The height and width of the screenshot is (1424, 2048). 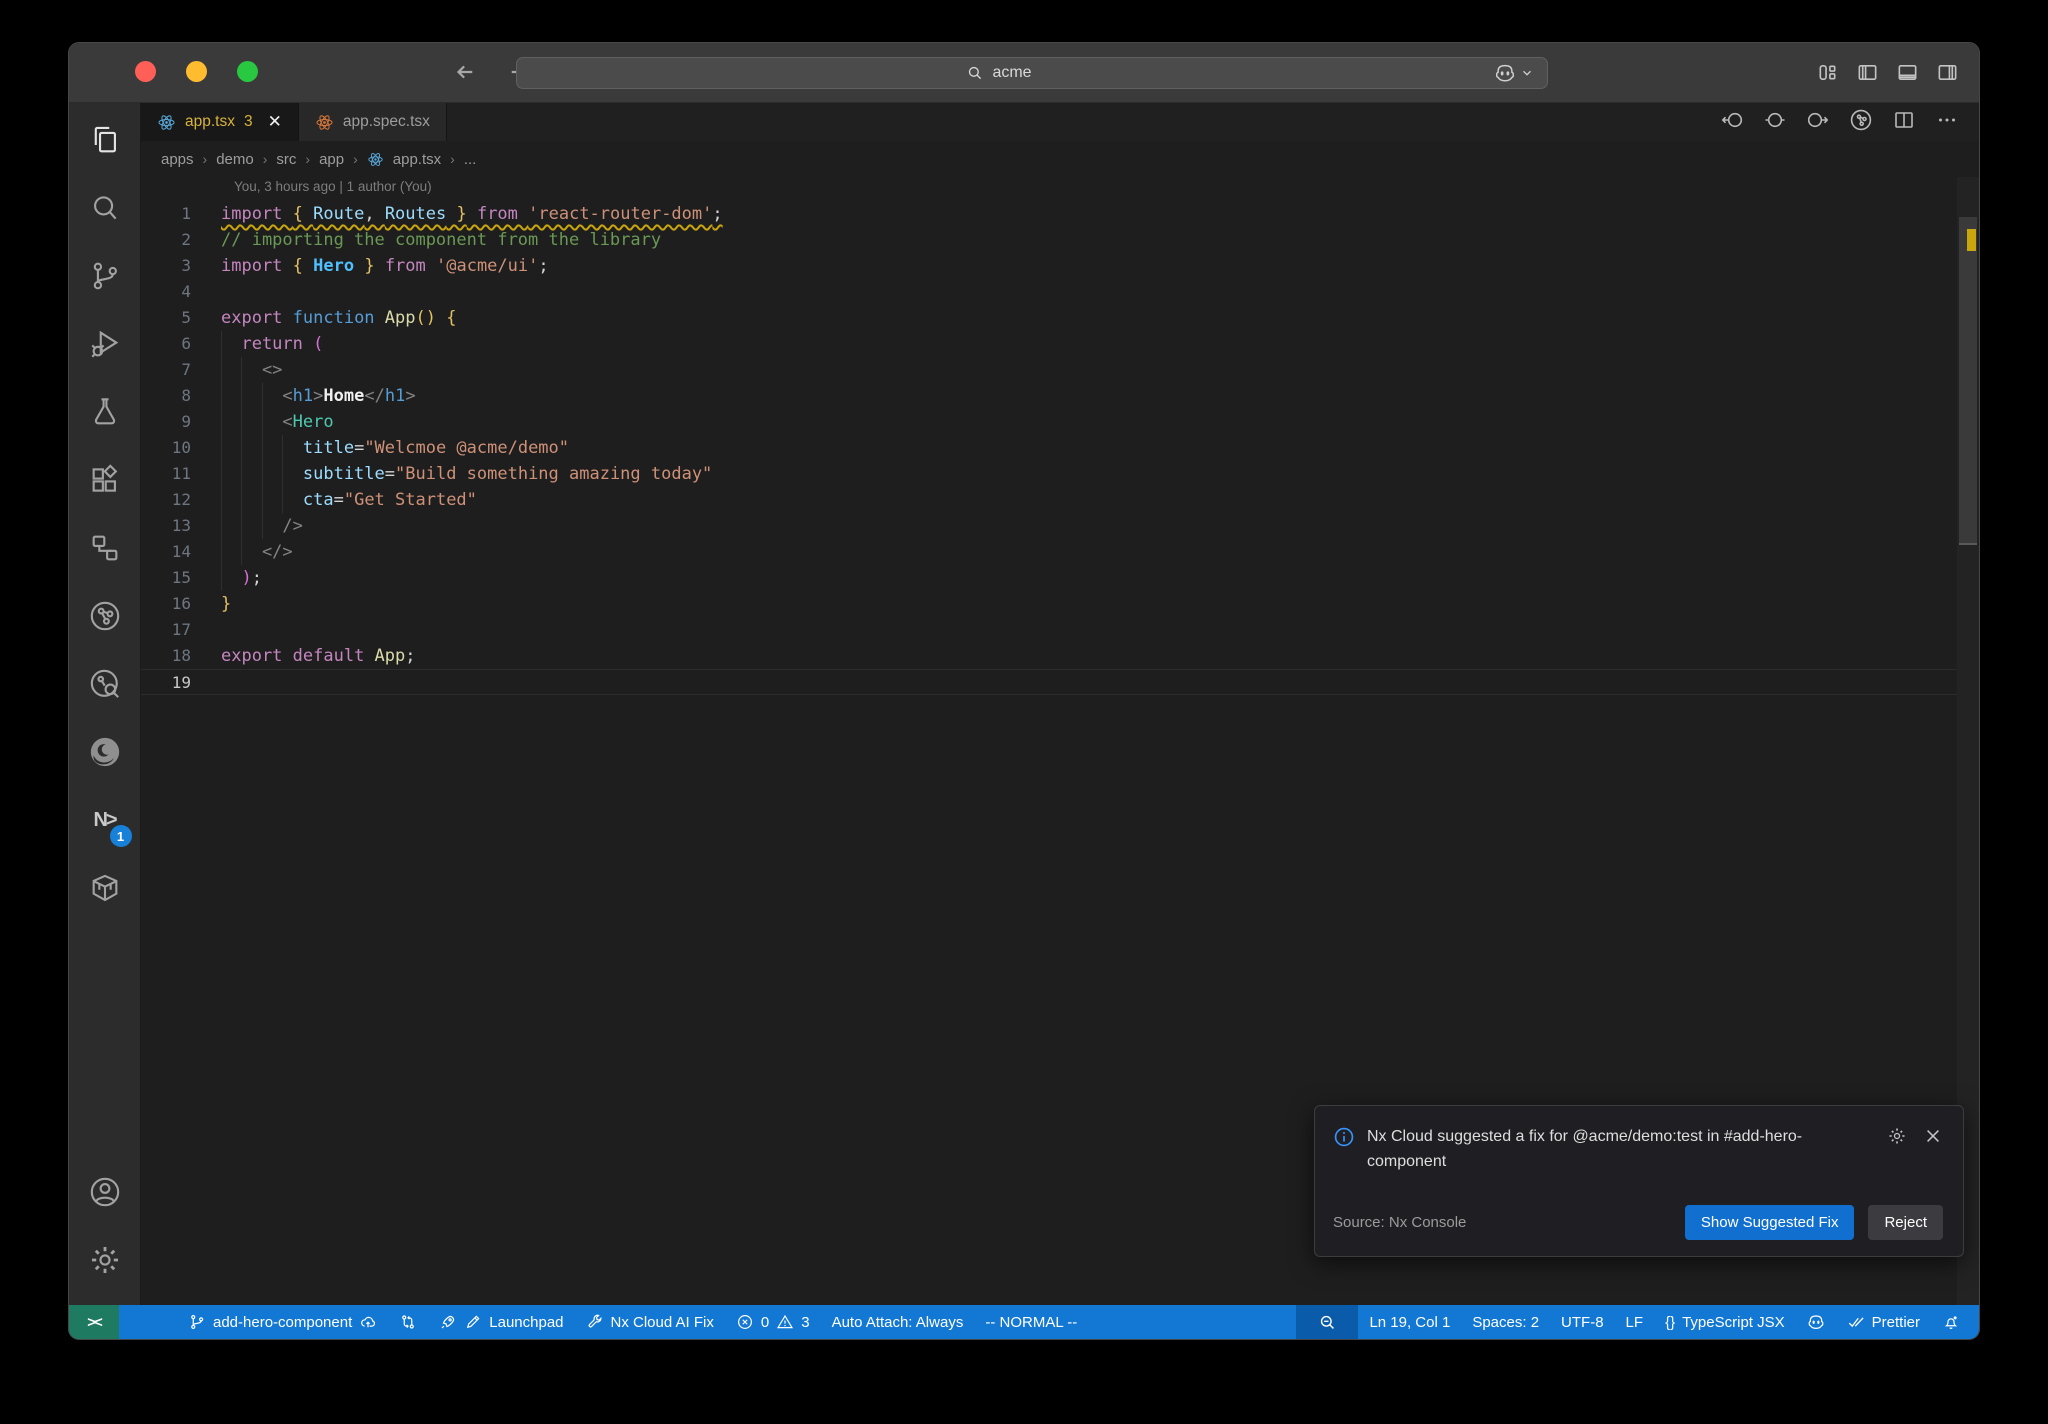 I want to click on breadcrumb-item: demo, so click(x=235, y=159).